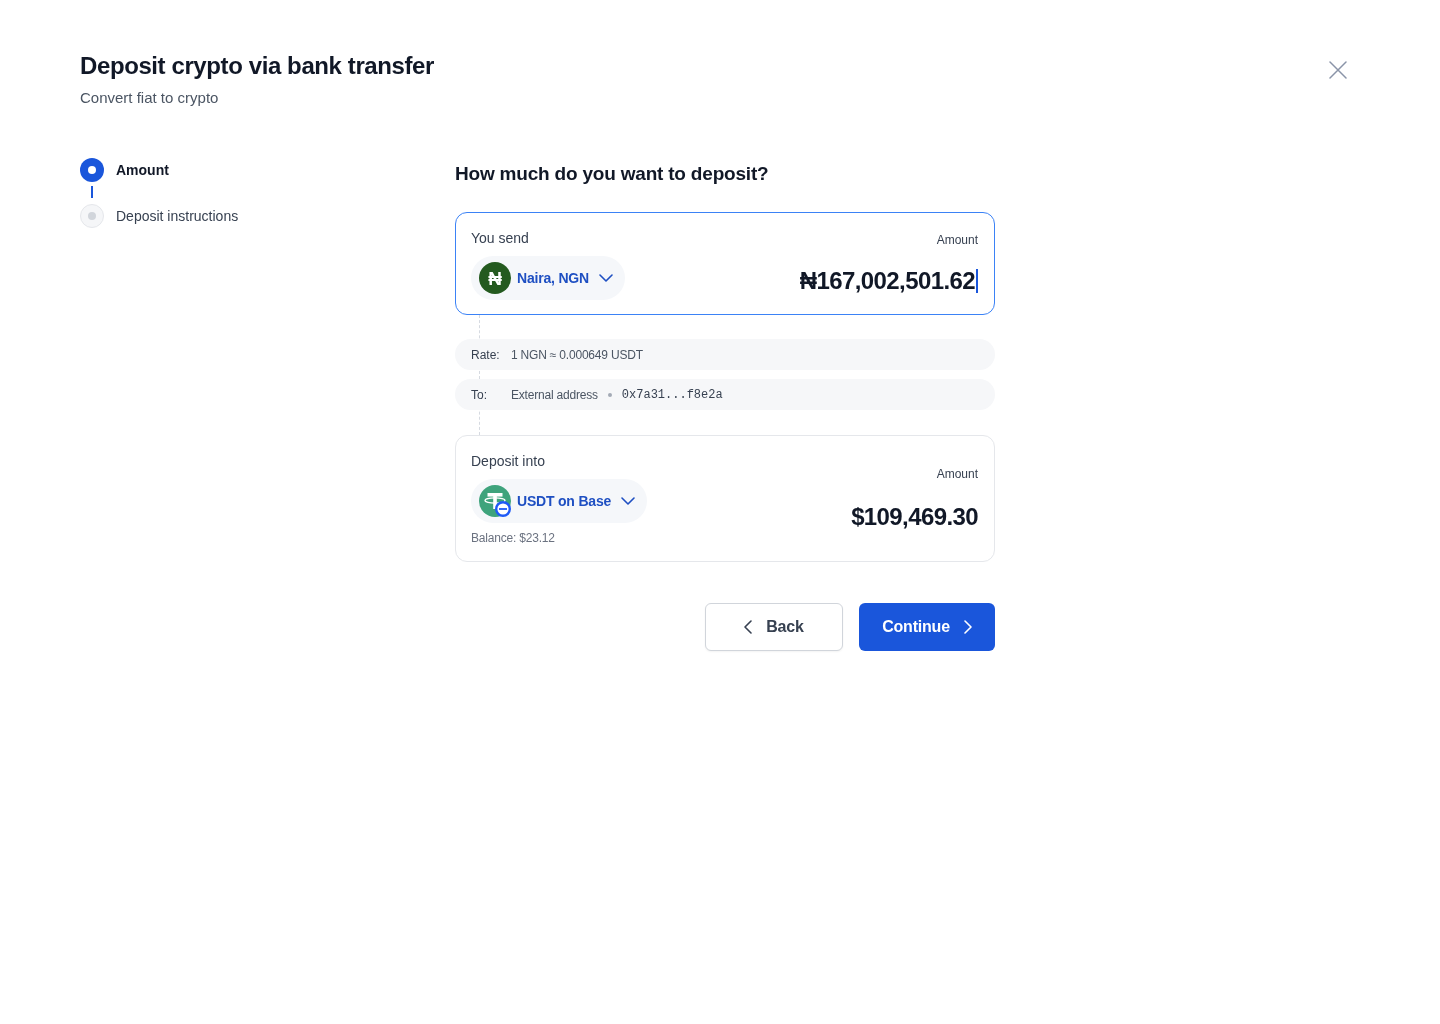  Describe the element at coordinates (554, 394) in the screenshot. I see `detail-value: External address` at that location.